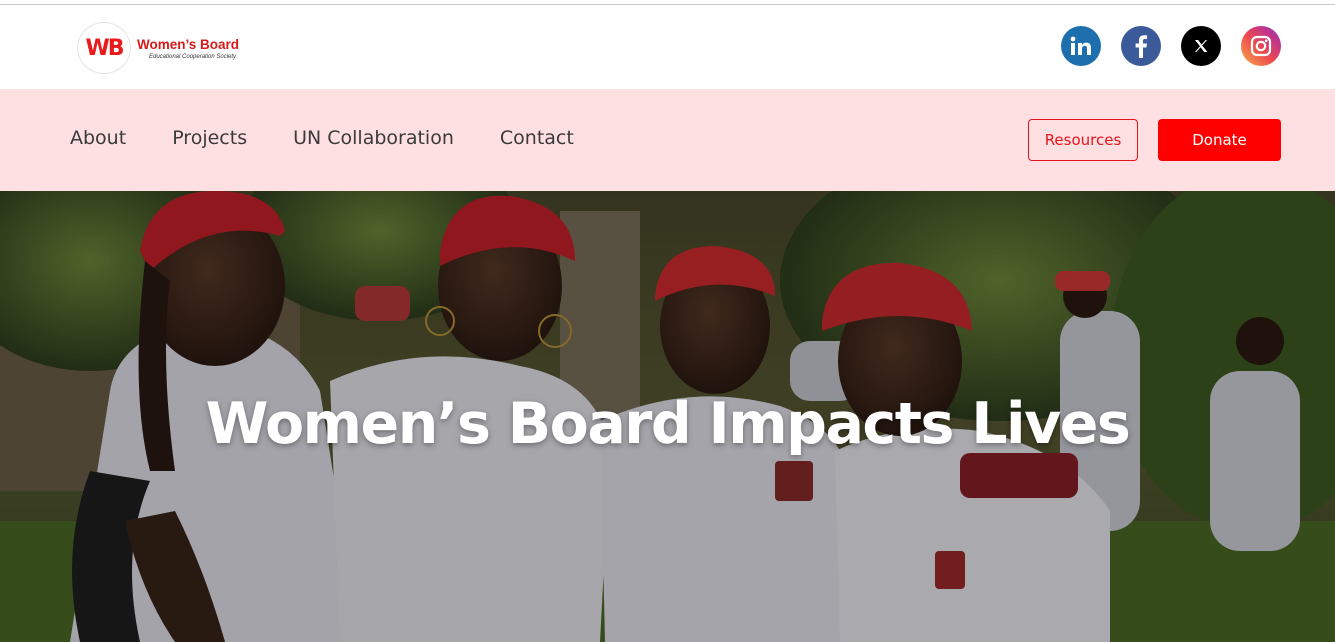 The image size is (1335, 642). I want to click on x-icon, so click(1201, 46).